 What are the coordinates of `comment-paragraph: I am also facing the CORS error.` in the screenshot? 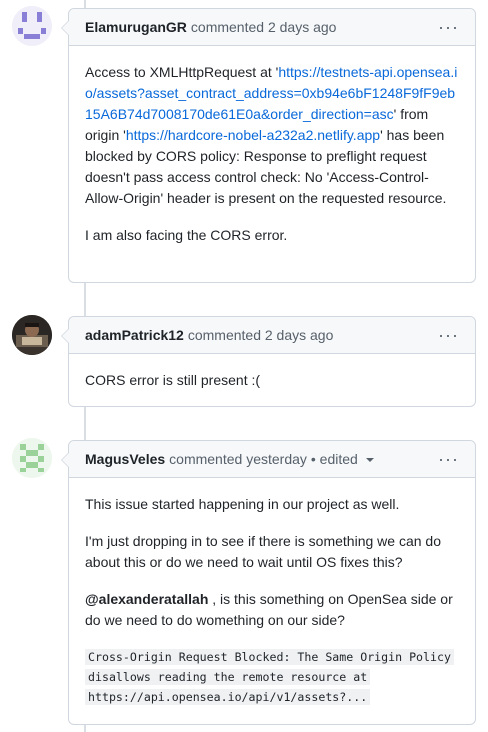 It's located at (186, 235).